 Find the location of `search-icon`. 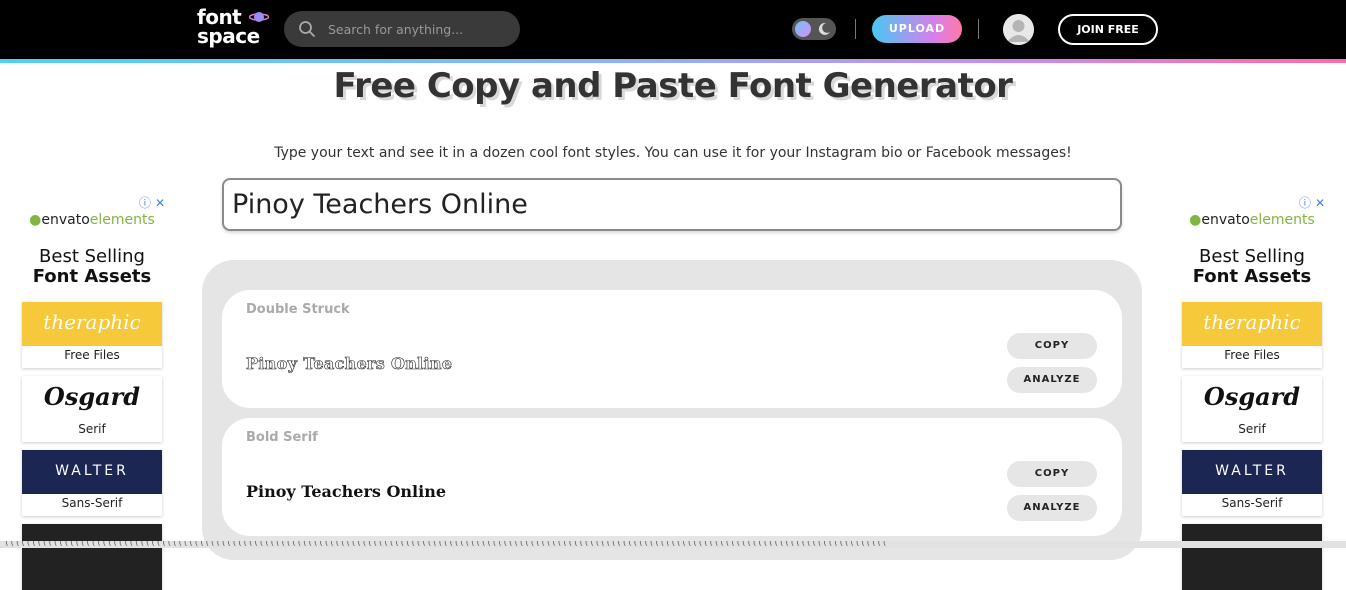

search-icon is located at coordinates (307, 29).